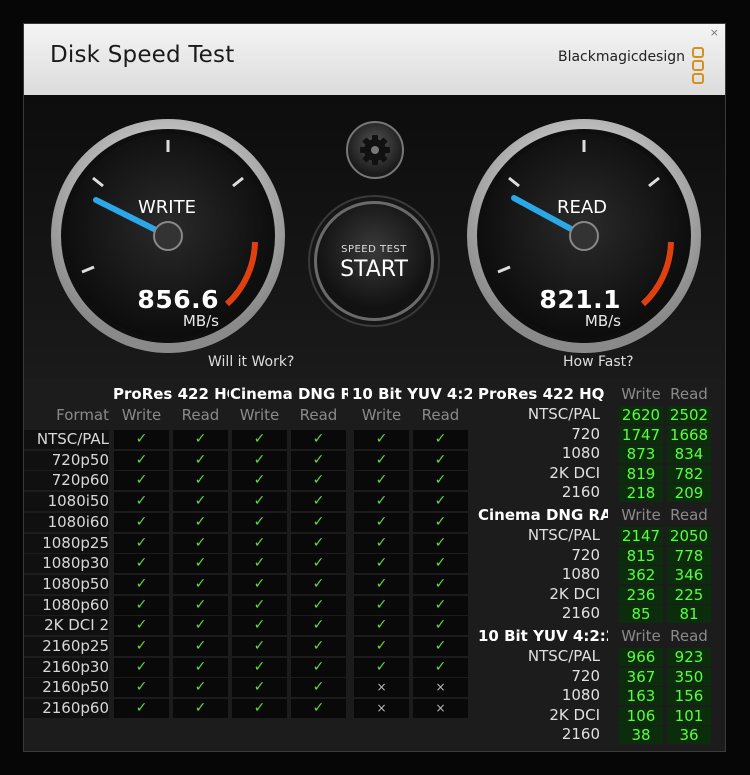 This screenshot has height=775, width=750. Describe the element at coordinates (375, 150) in the screenshot. I see `settings-button` at that location.